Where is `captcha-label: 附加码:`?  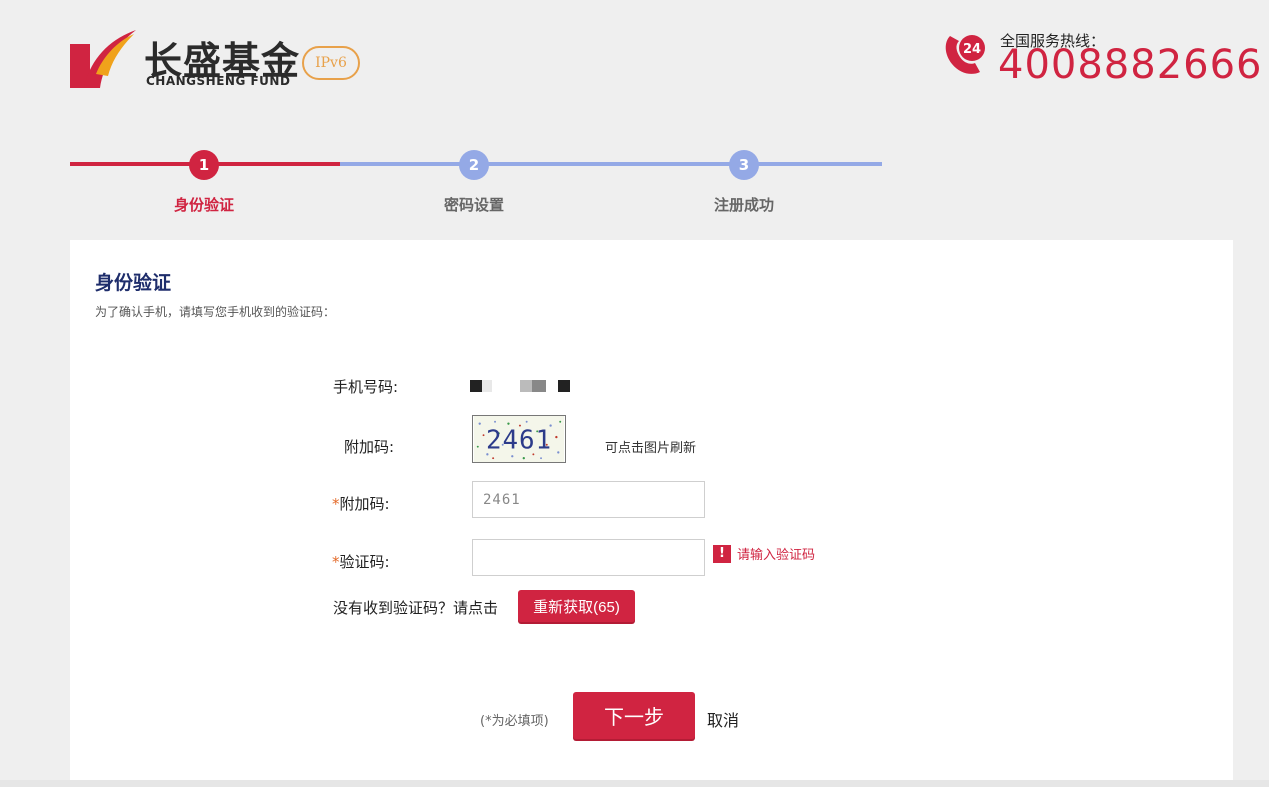 captcha-label: 附加码: is located at coordinates (369, 447).